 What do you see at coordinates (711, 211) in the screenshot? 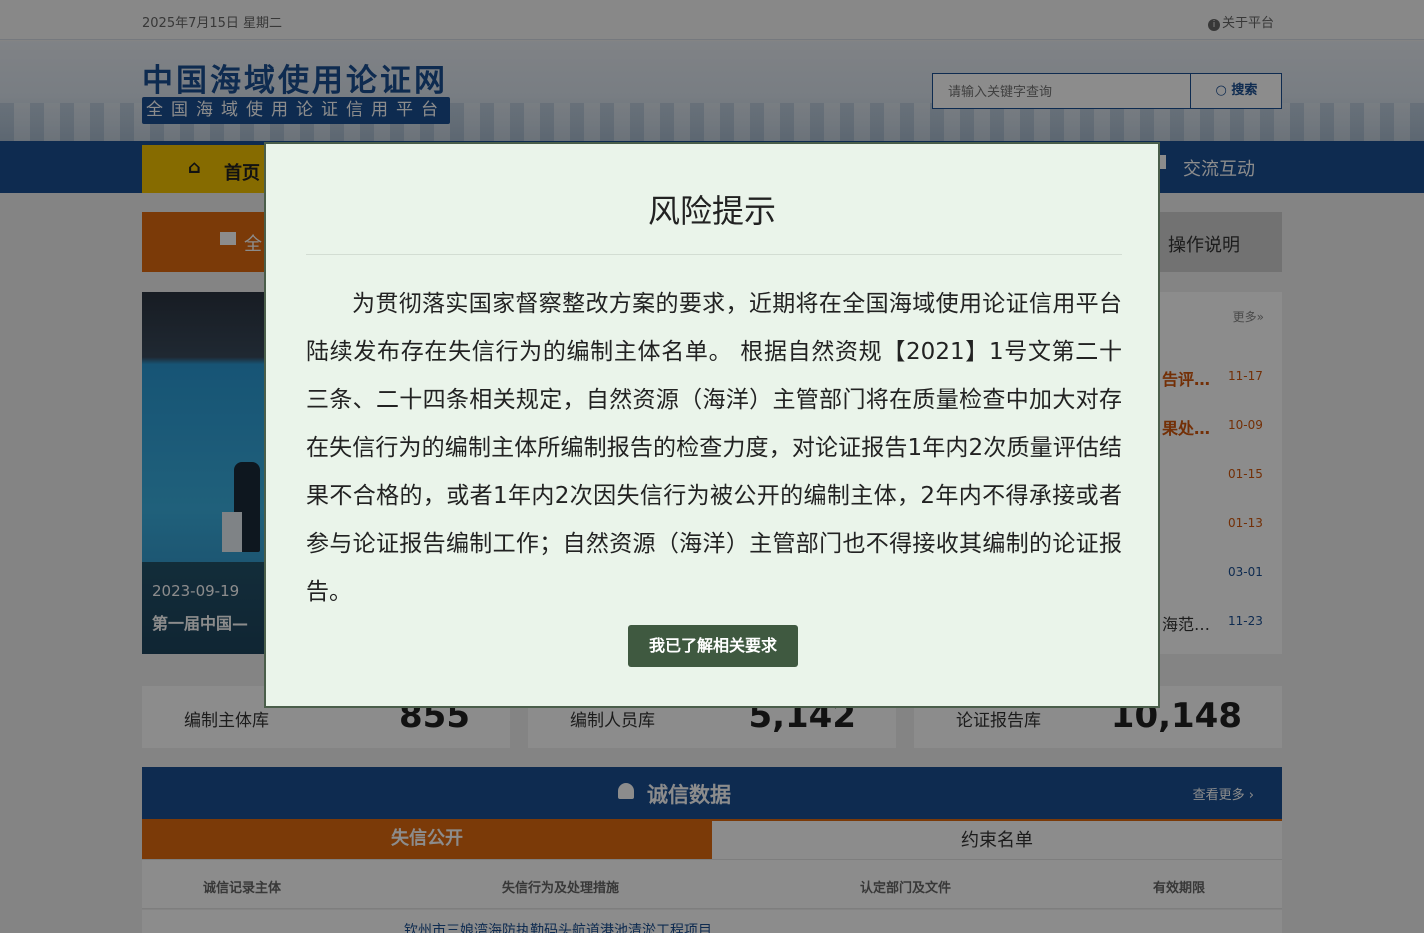
I see `dialog-title: 风险提示` at bounding box center [711, 211].